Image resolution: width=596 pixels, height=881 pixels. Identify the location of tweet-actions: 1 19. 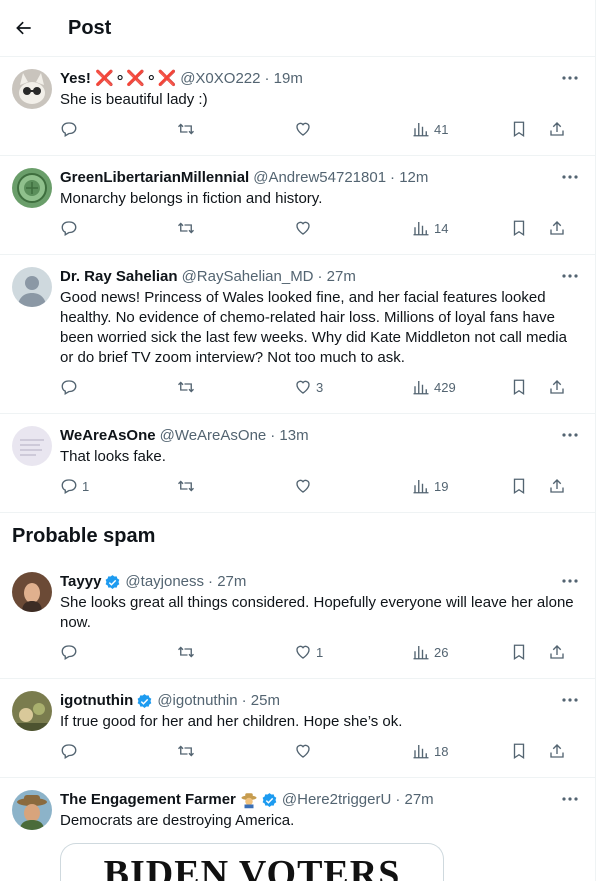
(320, 489).